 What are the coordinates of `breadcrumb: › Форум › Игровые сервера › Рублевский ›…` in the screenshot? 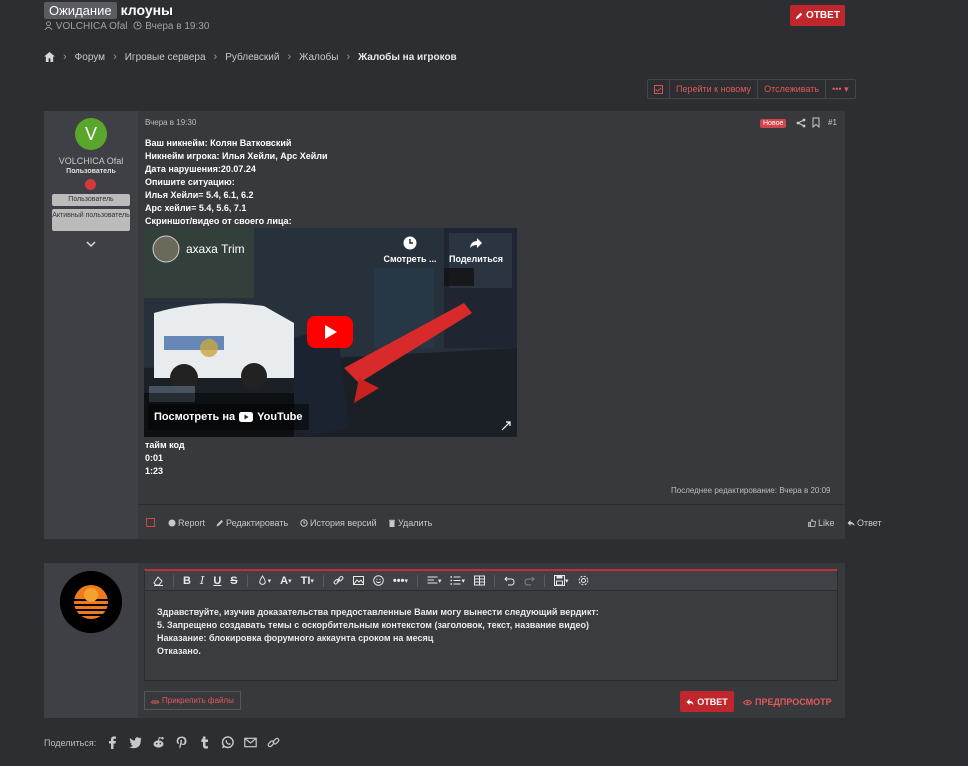 It's located at (250, 57).